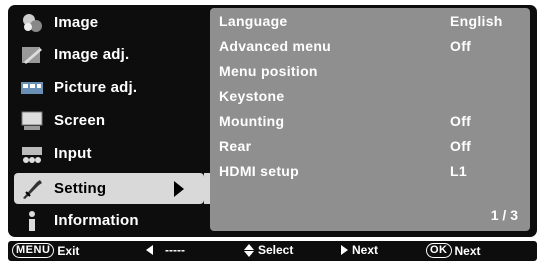  I want to click on menu-exit-hint: MENU Exit, so click(45, 250).